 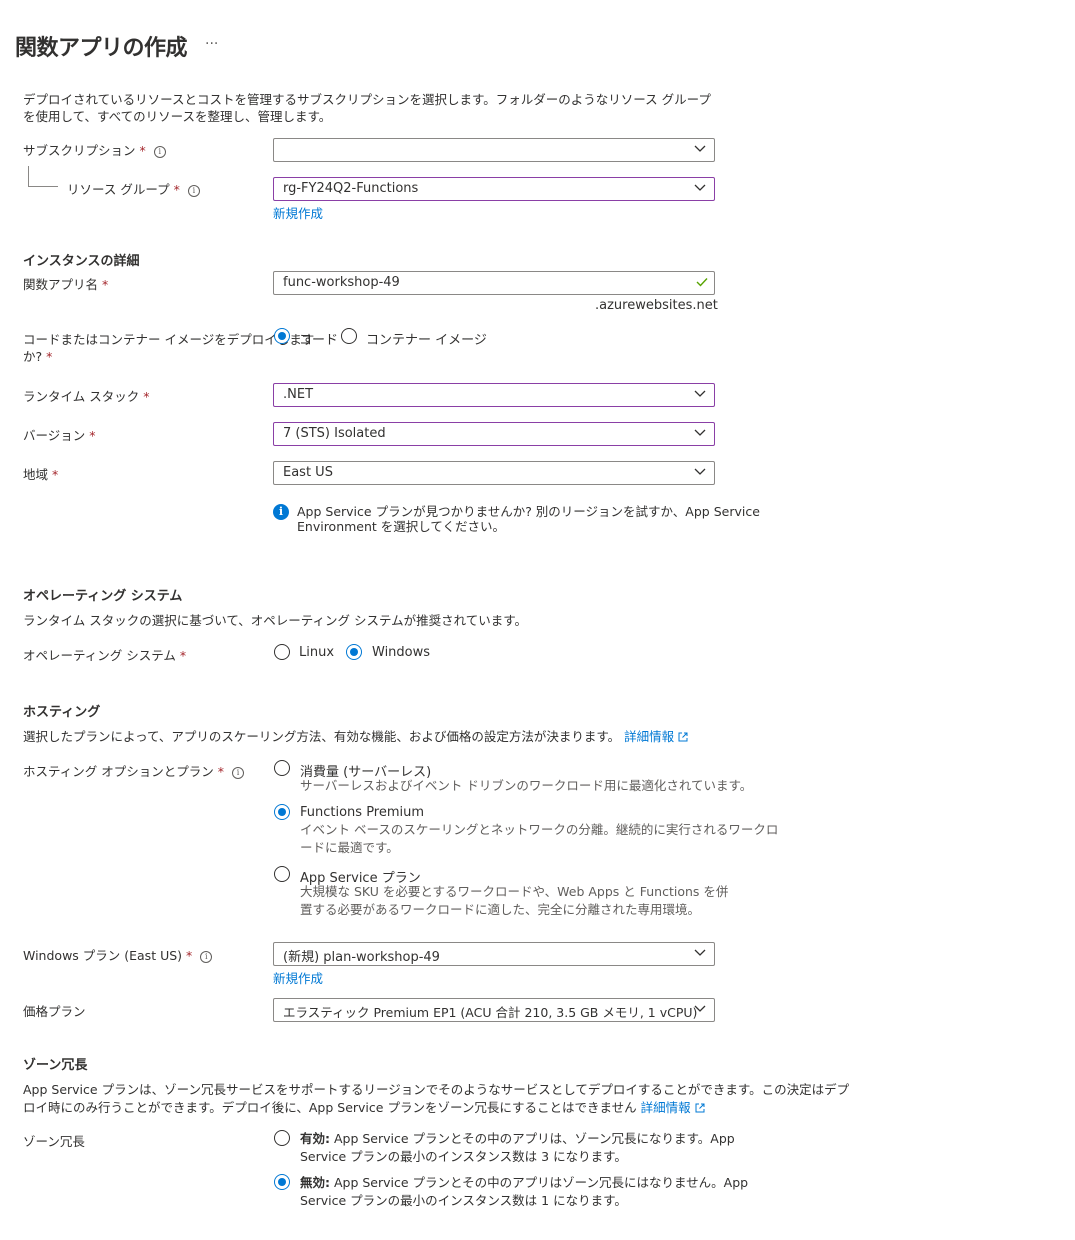 What do you see at coordinates (282, 874) in the screenshot?
I see `hosting-appservice-radio` at bounding box center [282, 874].